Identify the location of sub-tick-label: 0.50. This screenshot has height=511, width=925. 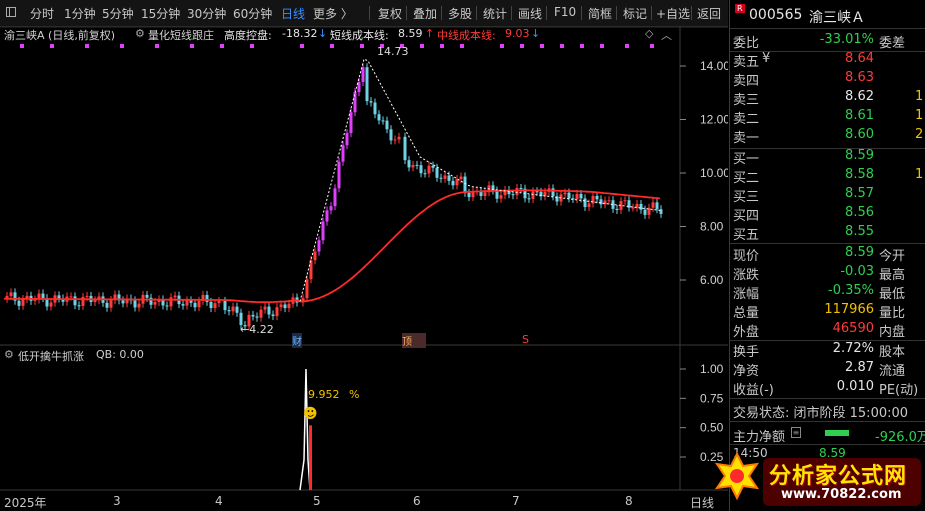
(712, 428).